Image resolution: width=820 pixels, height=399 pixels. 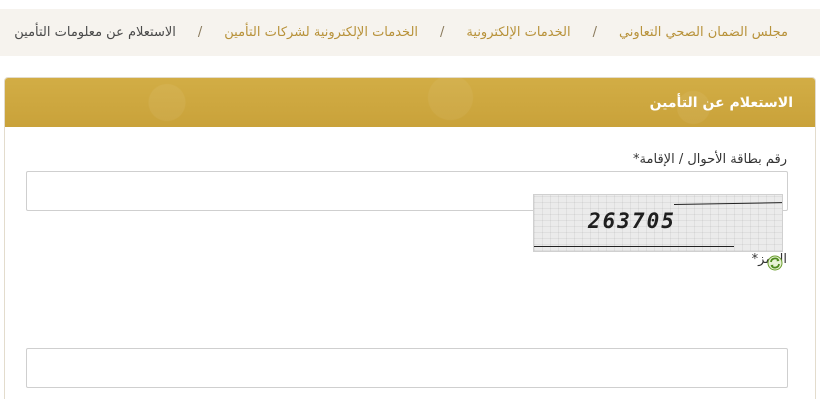 What do you see at coordinates (407, 368) in the screenshot?
I see `captcha-input` at bounding box center [407, 368].